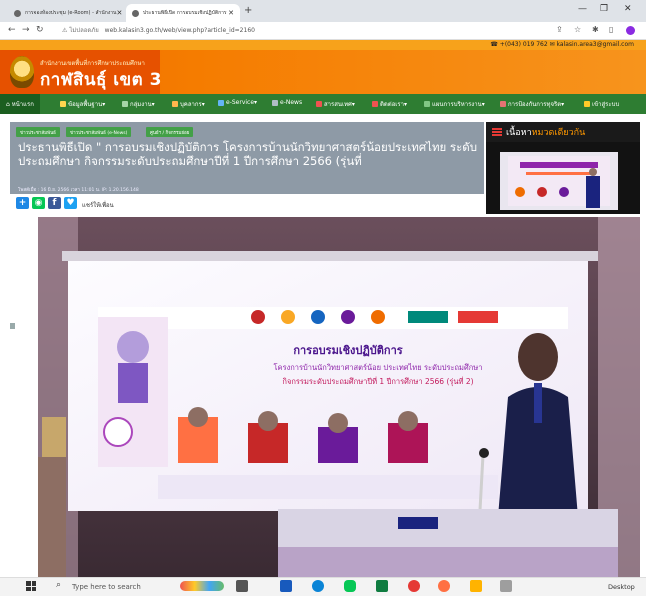 The width and height of the screenshot is (646, 596). I want to click on related-content-heading: เนื้อหา หมวดเดียวกัน, so click(563, 132).